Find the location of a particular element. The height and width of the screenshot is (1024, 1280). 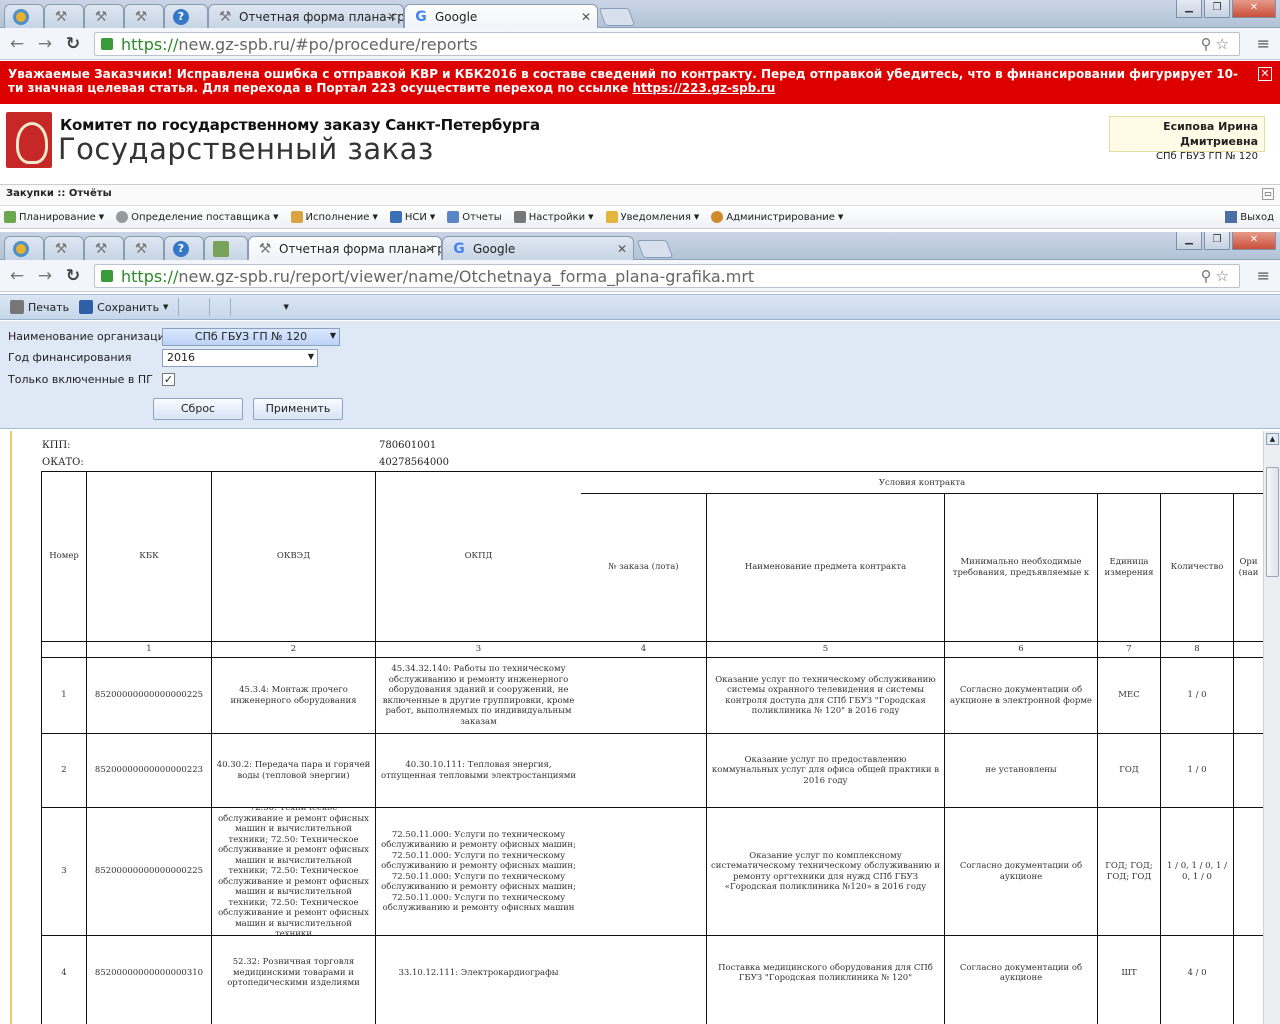

printer-icon is located at coordinates (17, 307).